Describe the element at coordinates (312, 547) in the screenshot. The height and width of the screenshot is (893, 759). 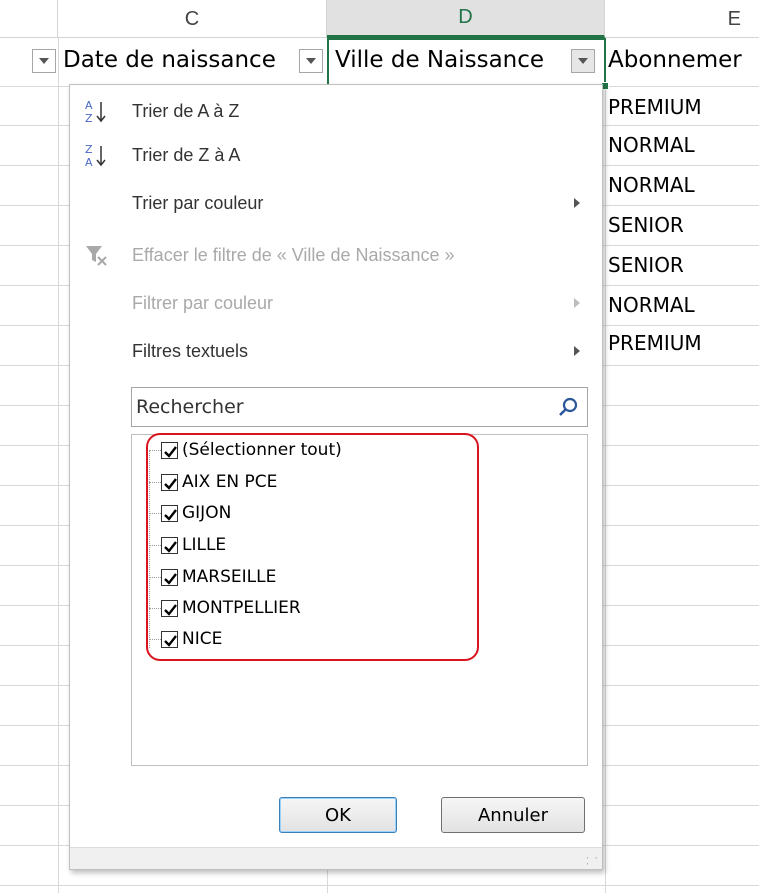
I see `highlight-annotation` at that location.